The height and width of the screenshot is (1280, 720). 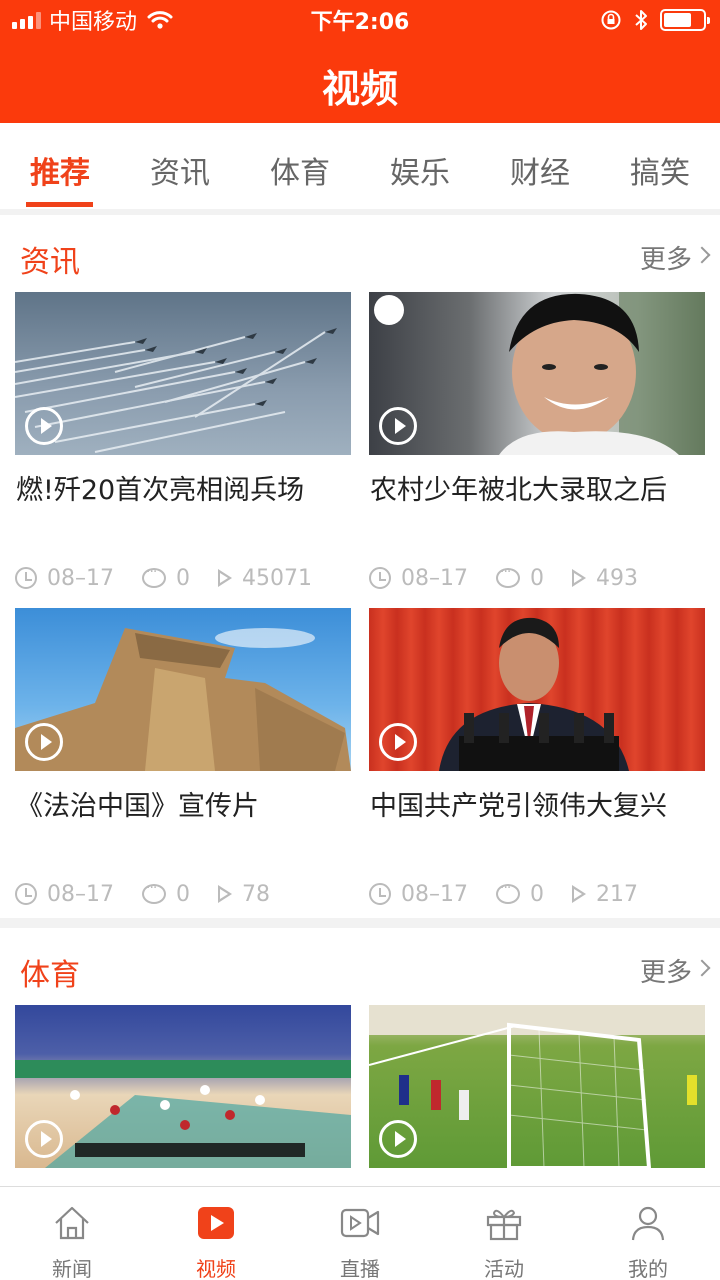 I want to click on video-card: 农村少年被北大录取之后 08–17 0 493, so click(x=537, y=441).